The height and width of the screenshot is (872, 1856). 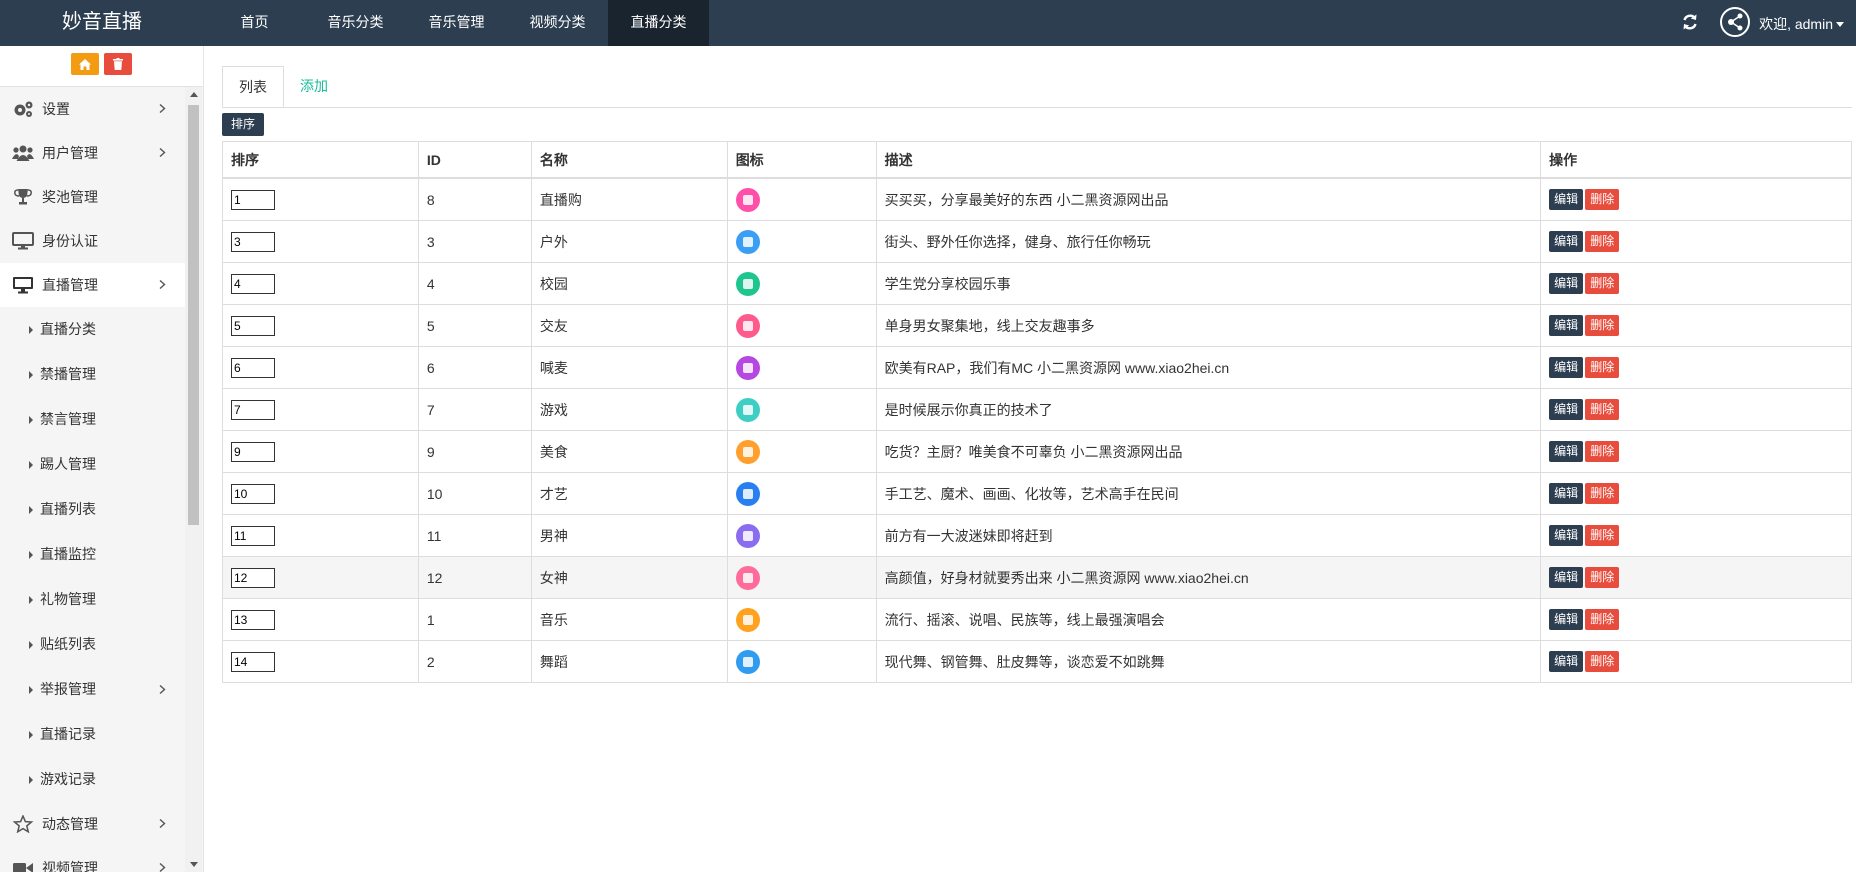 I want to click on nav-music-manage: 音乐管理, so click(x=456, y=23).